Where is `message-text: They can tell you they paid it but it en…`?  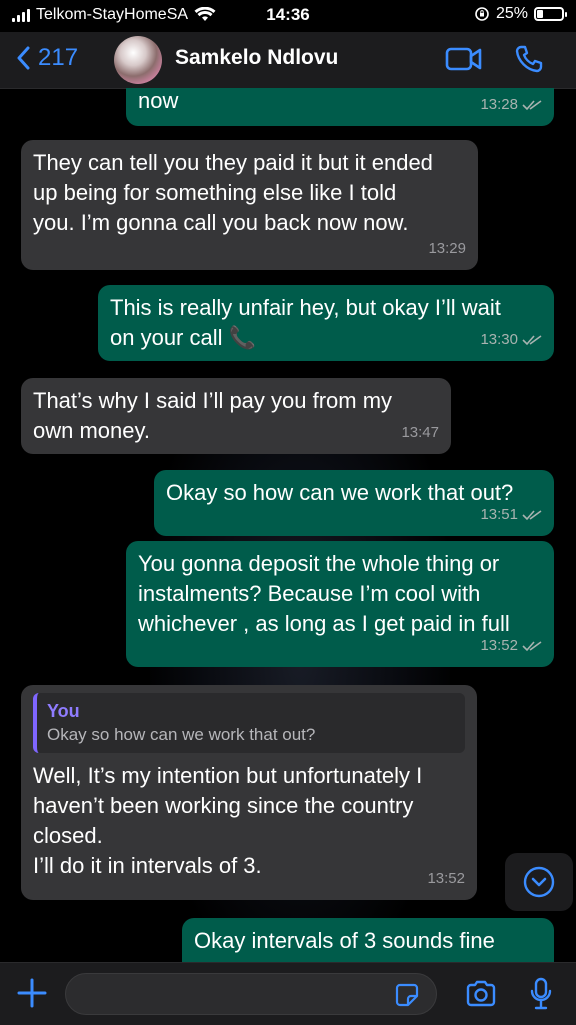 message-text: They can tell you they paid it but it en… is located at coordinates (233, 192).